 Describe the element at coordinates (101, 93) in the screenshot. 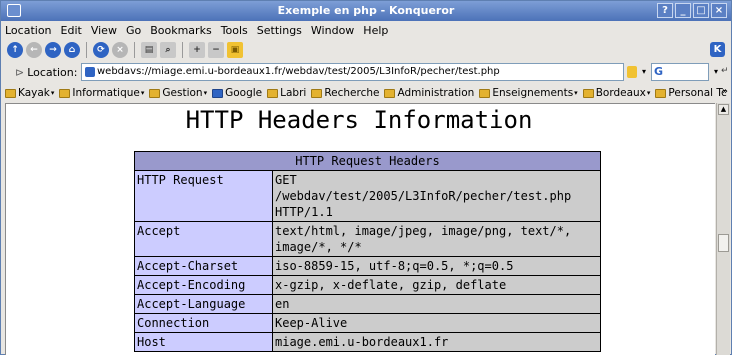

I see `bookmark-informatique: Informatique ▾` at that location.